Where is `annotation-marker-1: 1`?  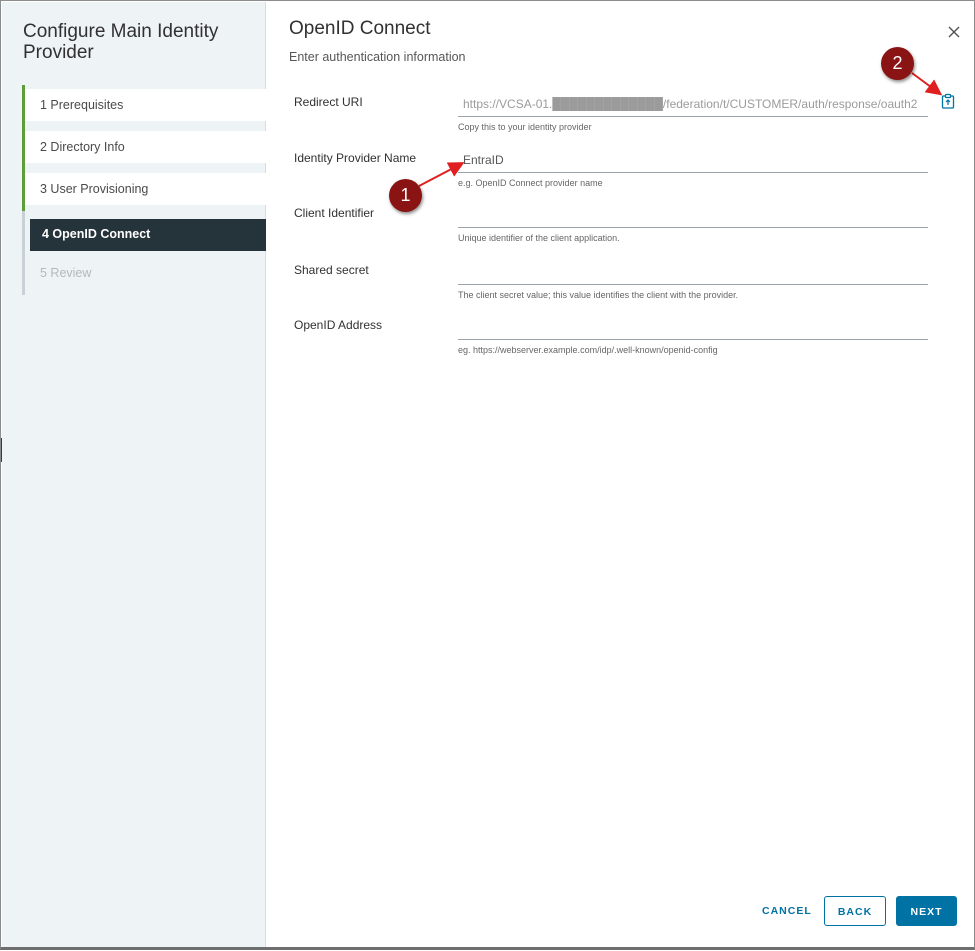
annotation-marker-1: 1 is located at coordinates (405, 195).